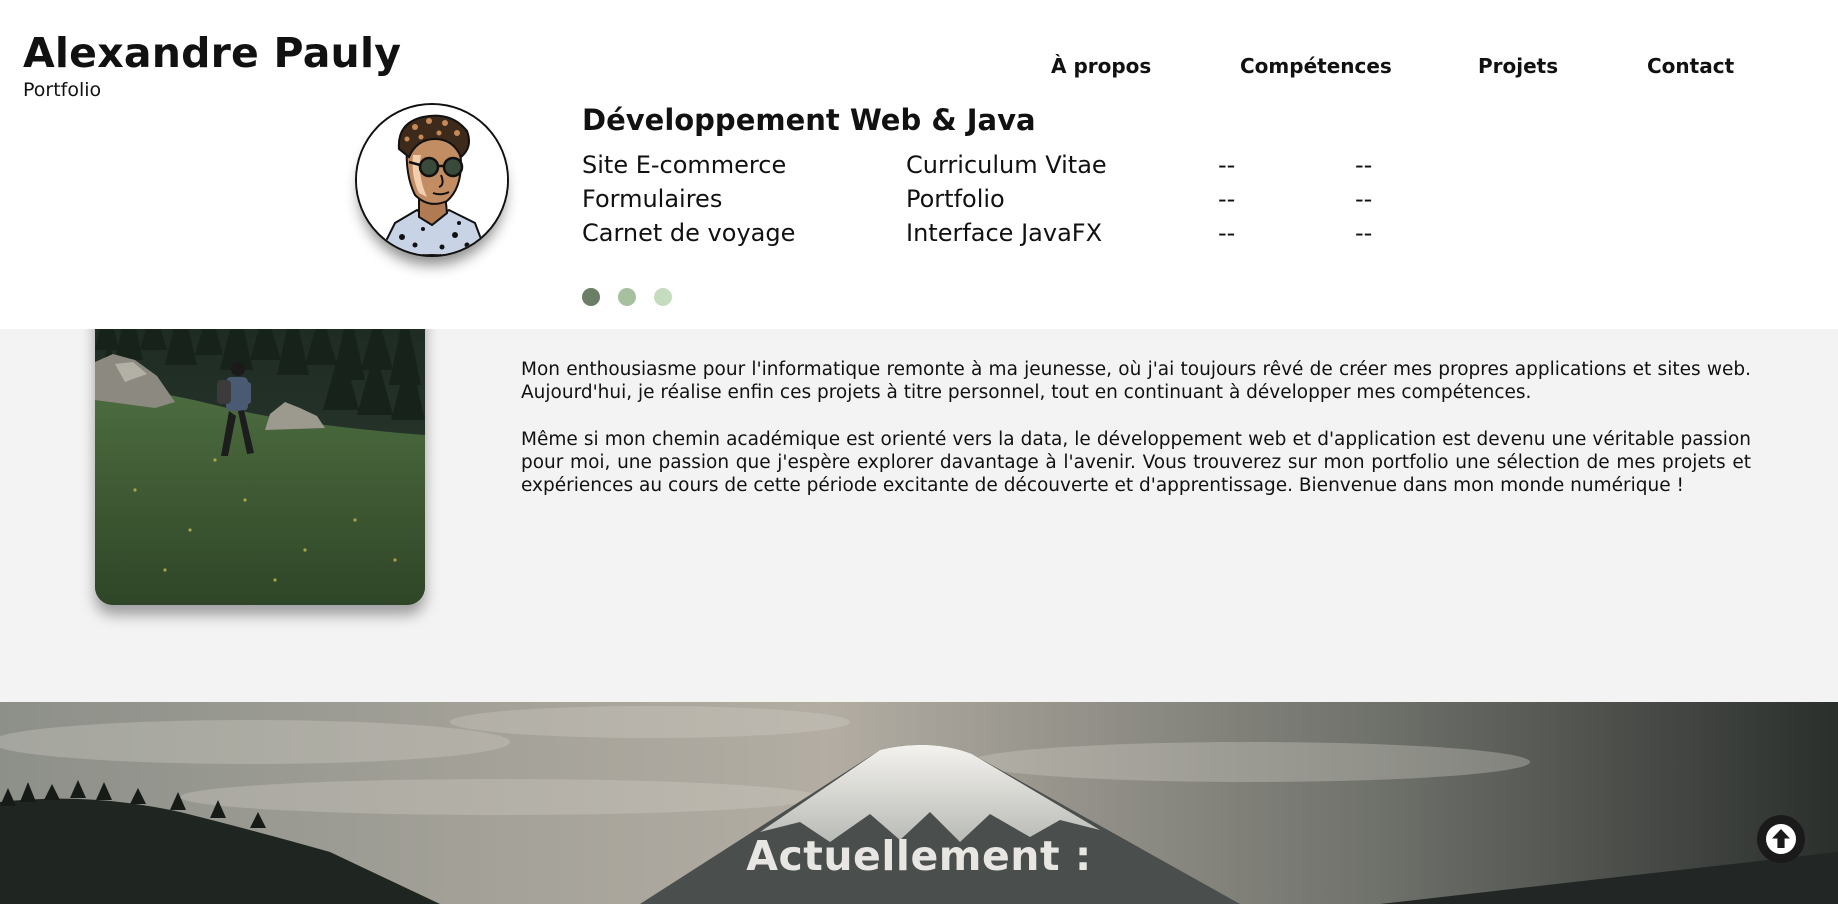  I want to click on dropdown-column-placeholder-1: -- -- --, so click(1226, 199).